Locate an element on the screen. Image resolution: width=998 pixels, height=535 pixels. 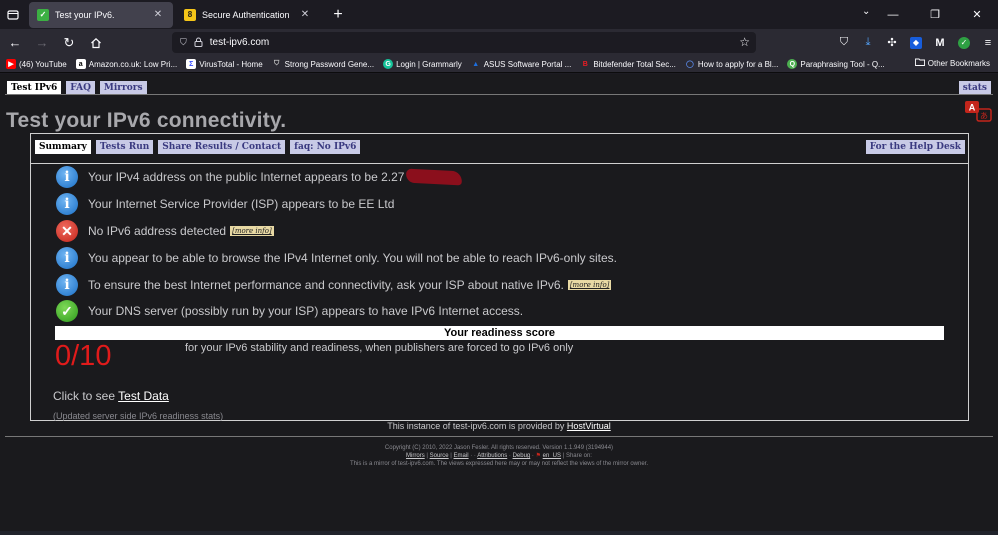
translate-icon: A あ is located at coordinates (979, 112).